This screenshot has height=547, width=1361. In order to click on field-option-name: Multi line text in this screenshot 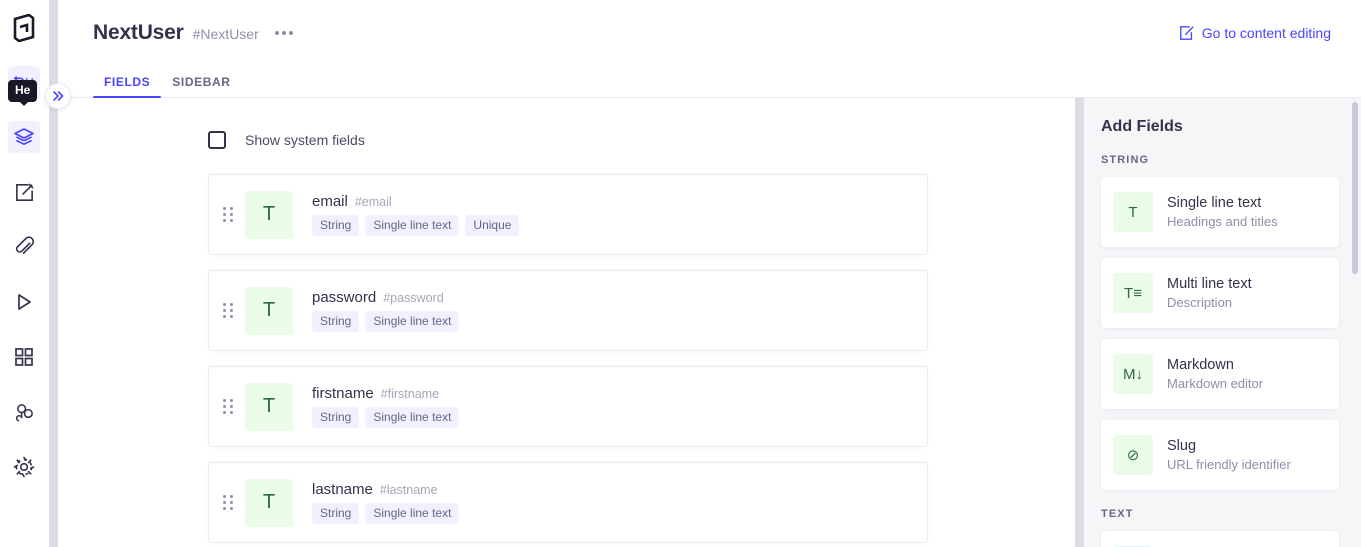, I will do `click(1209, 284)`.